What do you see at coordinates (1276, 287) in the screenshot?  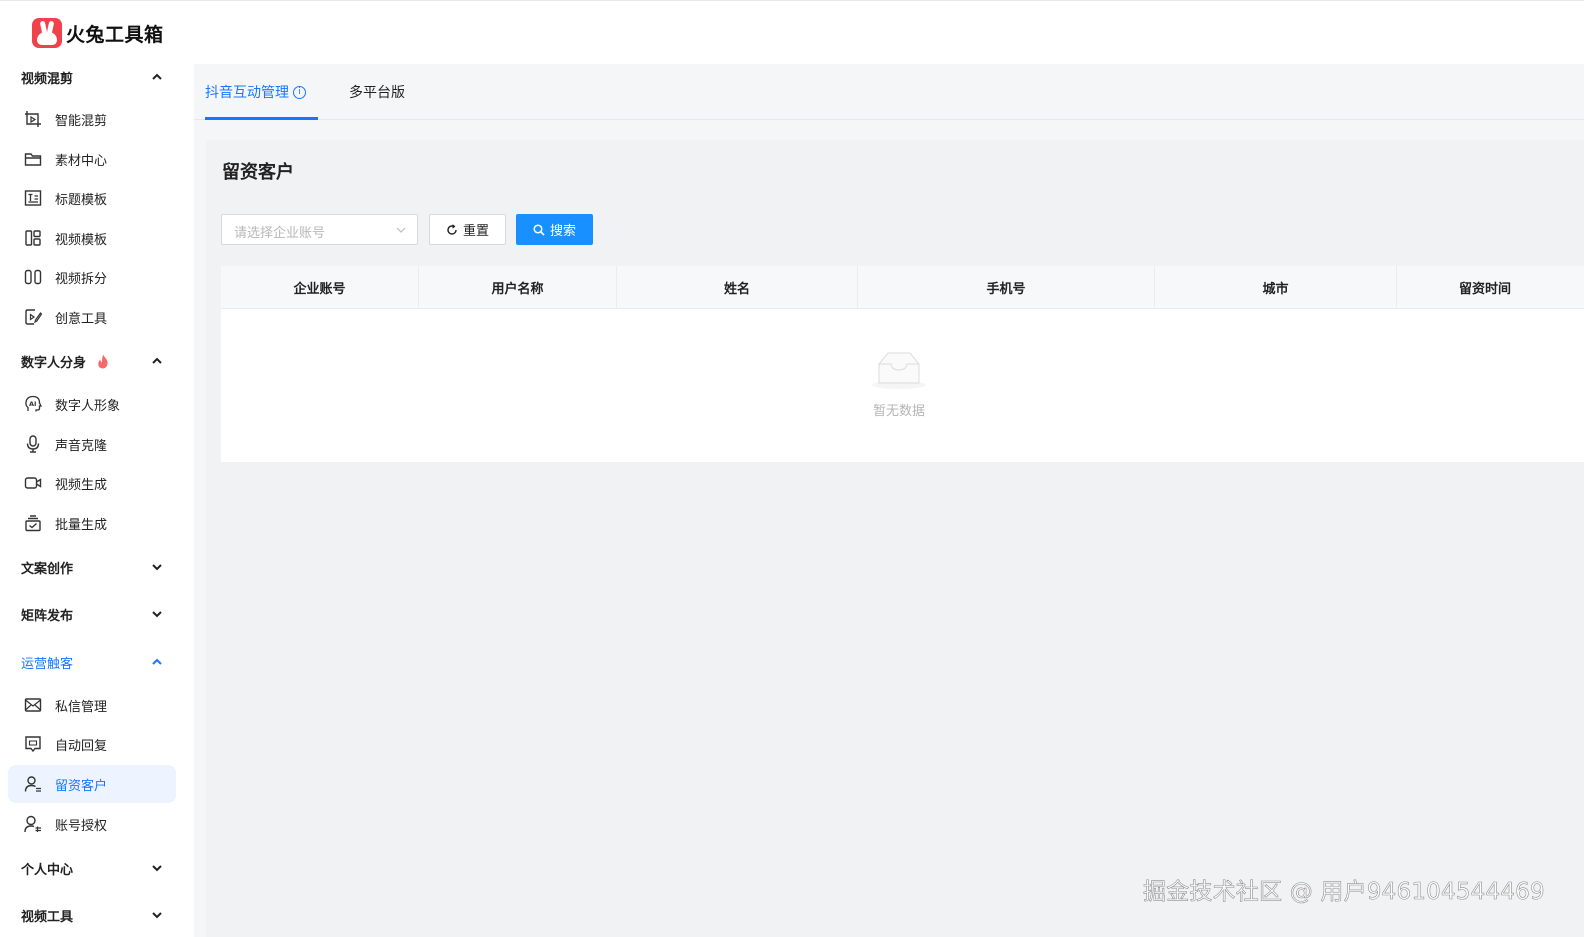 I see `column-header-city: 城市` at bounding box center [1276, 287].